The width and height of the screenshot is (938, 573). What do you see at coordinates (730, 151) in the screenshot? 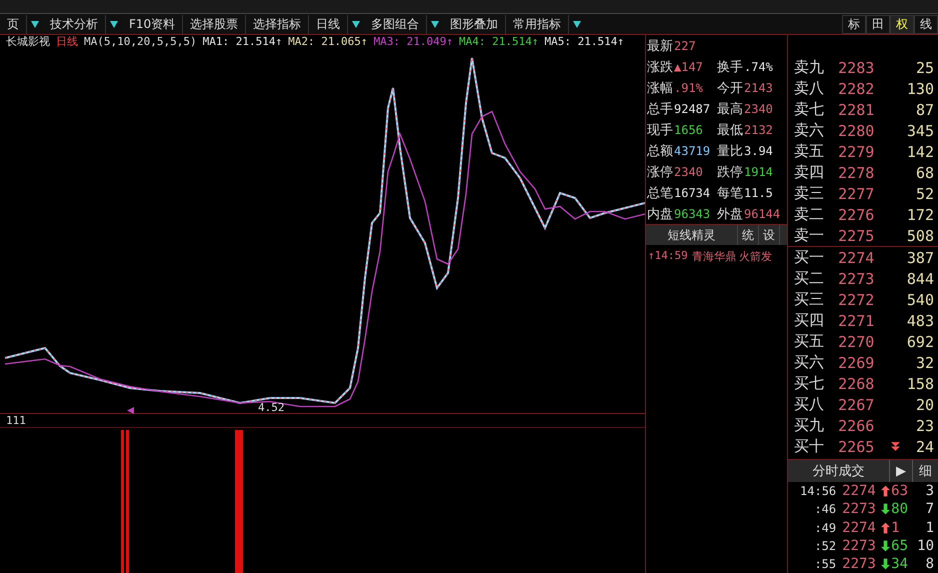
I see `quote-label: 量比` at bounding box center [730, 151].